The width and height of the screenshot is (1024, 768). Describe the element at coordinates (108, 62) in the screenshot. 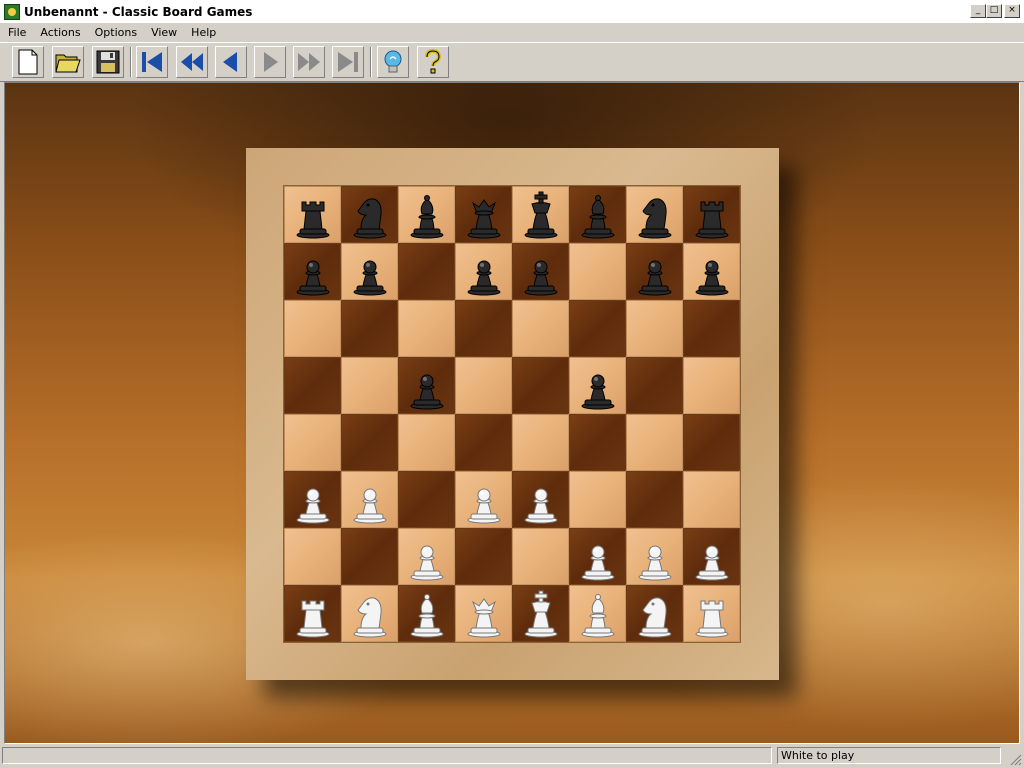

I see `save-game-button` at that location.